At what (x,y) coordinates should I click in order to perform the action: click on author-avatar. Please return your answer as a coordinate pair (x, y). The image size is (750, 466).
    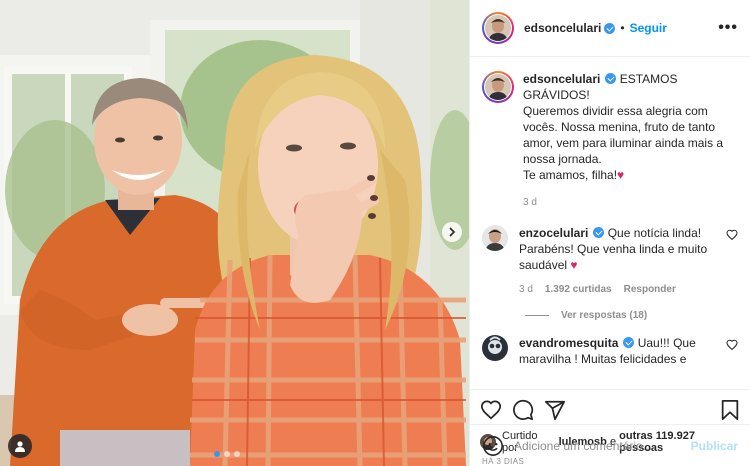
    Looking at the image, I should click on (498, 28).